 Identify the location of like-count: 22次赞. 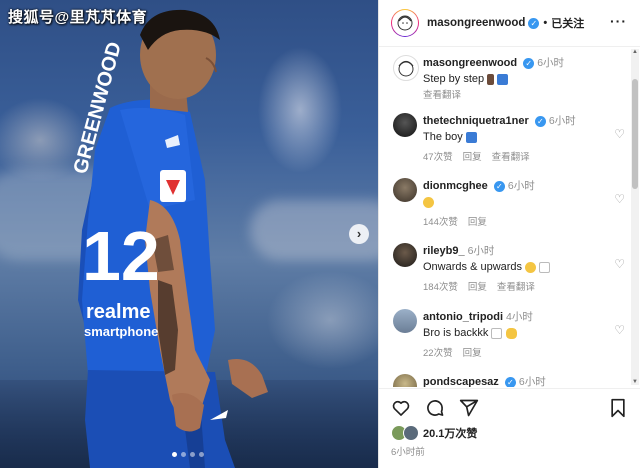
(438, 353).